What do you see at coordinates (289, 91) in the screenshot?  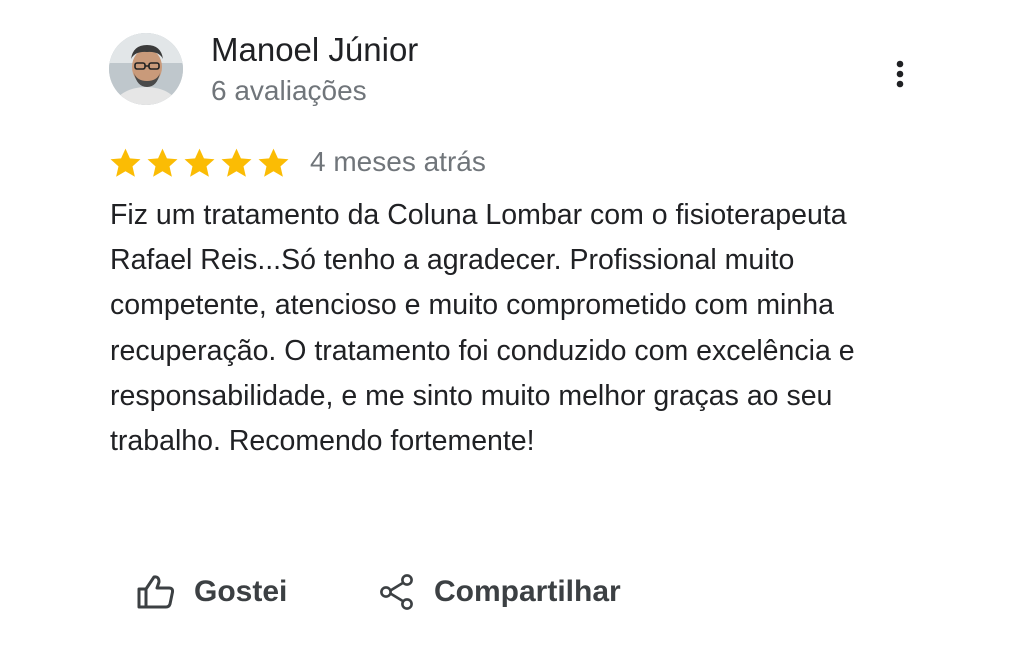 I see `author-review-count: 6 avaliações` at bounding box center [289, 91].